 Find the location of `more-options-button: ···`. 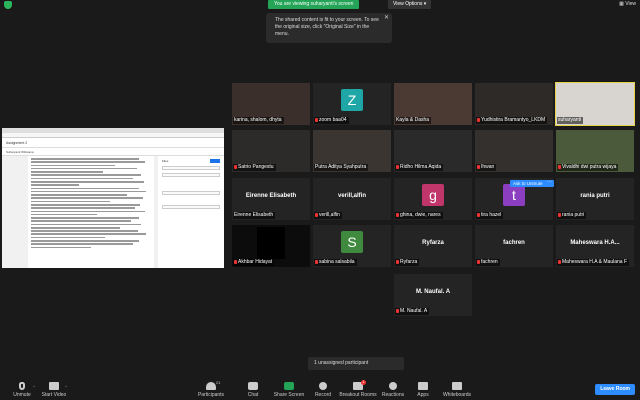

more-options-button: ··· is located at coordinates (549, 183).